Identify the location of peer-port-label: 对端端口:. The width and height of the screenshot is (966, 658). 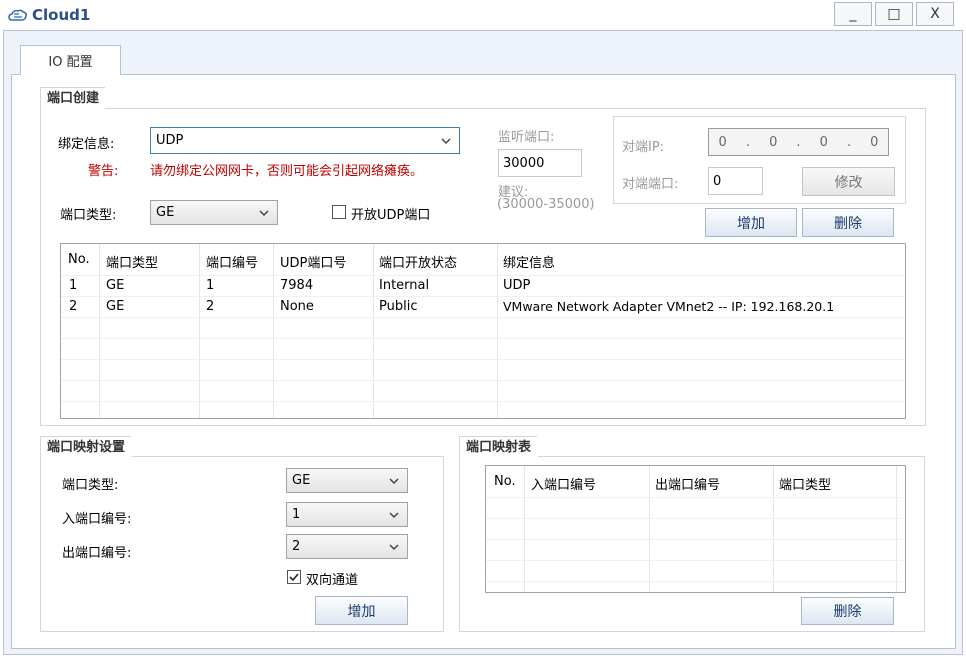
(650, 184).